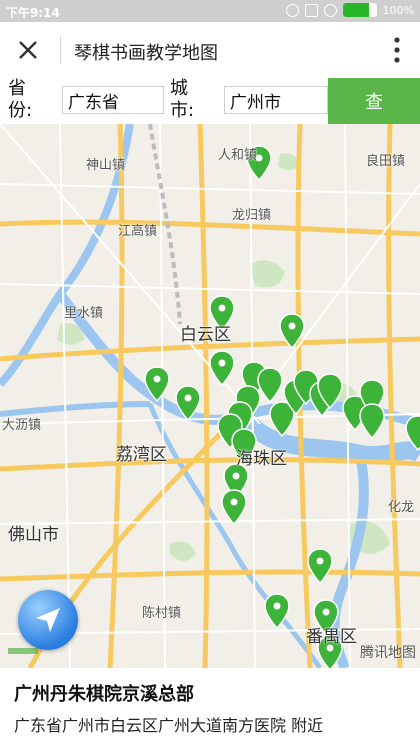 The height and width of the screenshot is (747, 420). What do you see at coordinates (84, 313) in the screenshot?
I see `place-label: 里水镇` at bounding box center [84, 313].